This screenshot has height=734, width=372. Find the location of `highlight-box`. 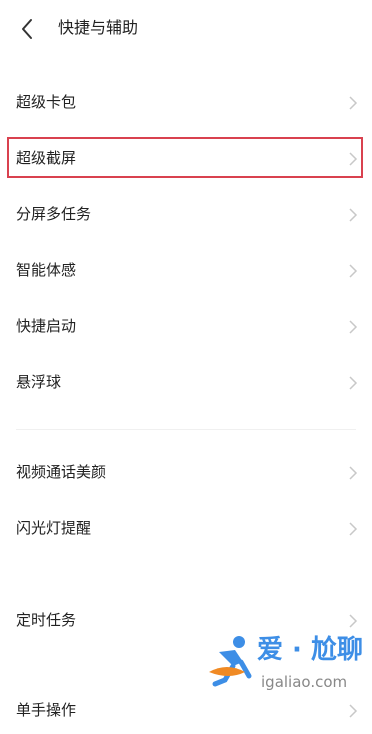

highlight-box is located at coordinates (185, 157).